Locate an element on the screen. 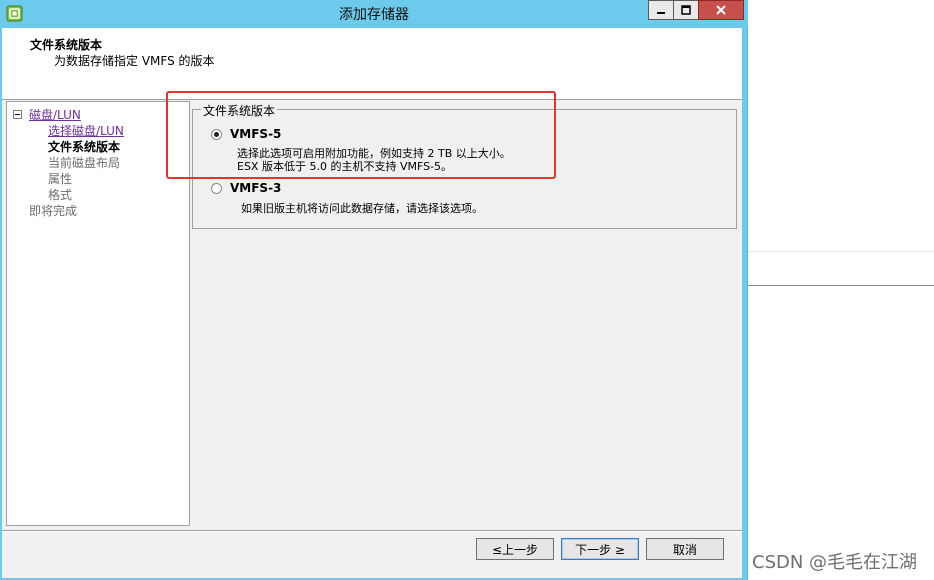 The height and width of the screenshot is (580, 934). nav-step-current-disk-layout: 当前磁盘布局 is located at coordinates (84, 163).